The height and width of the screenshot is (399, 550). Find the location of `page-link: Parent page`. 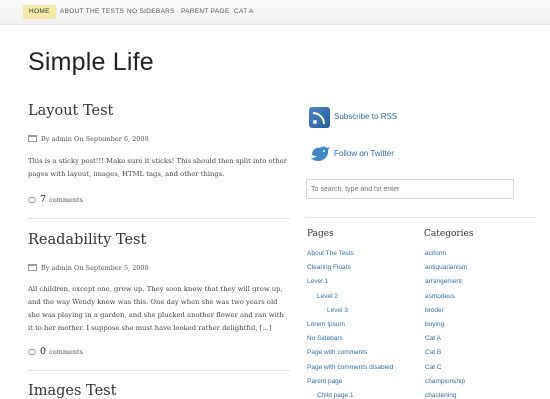

page-link: Parent page is located at coordinates (324, 381).